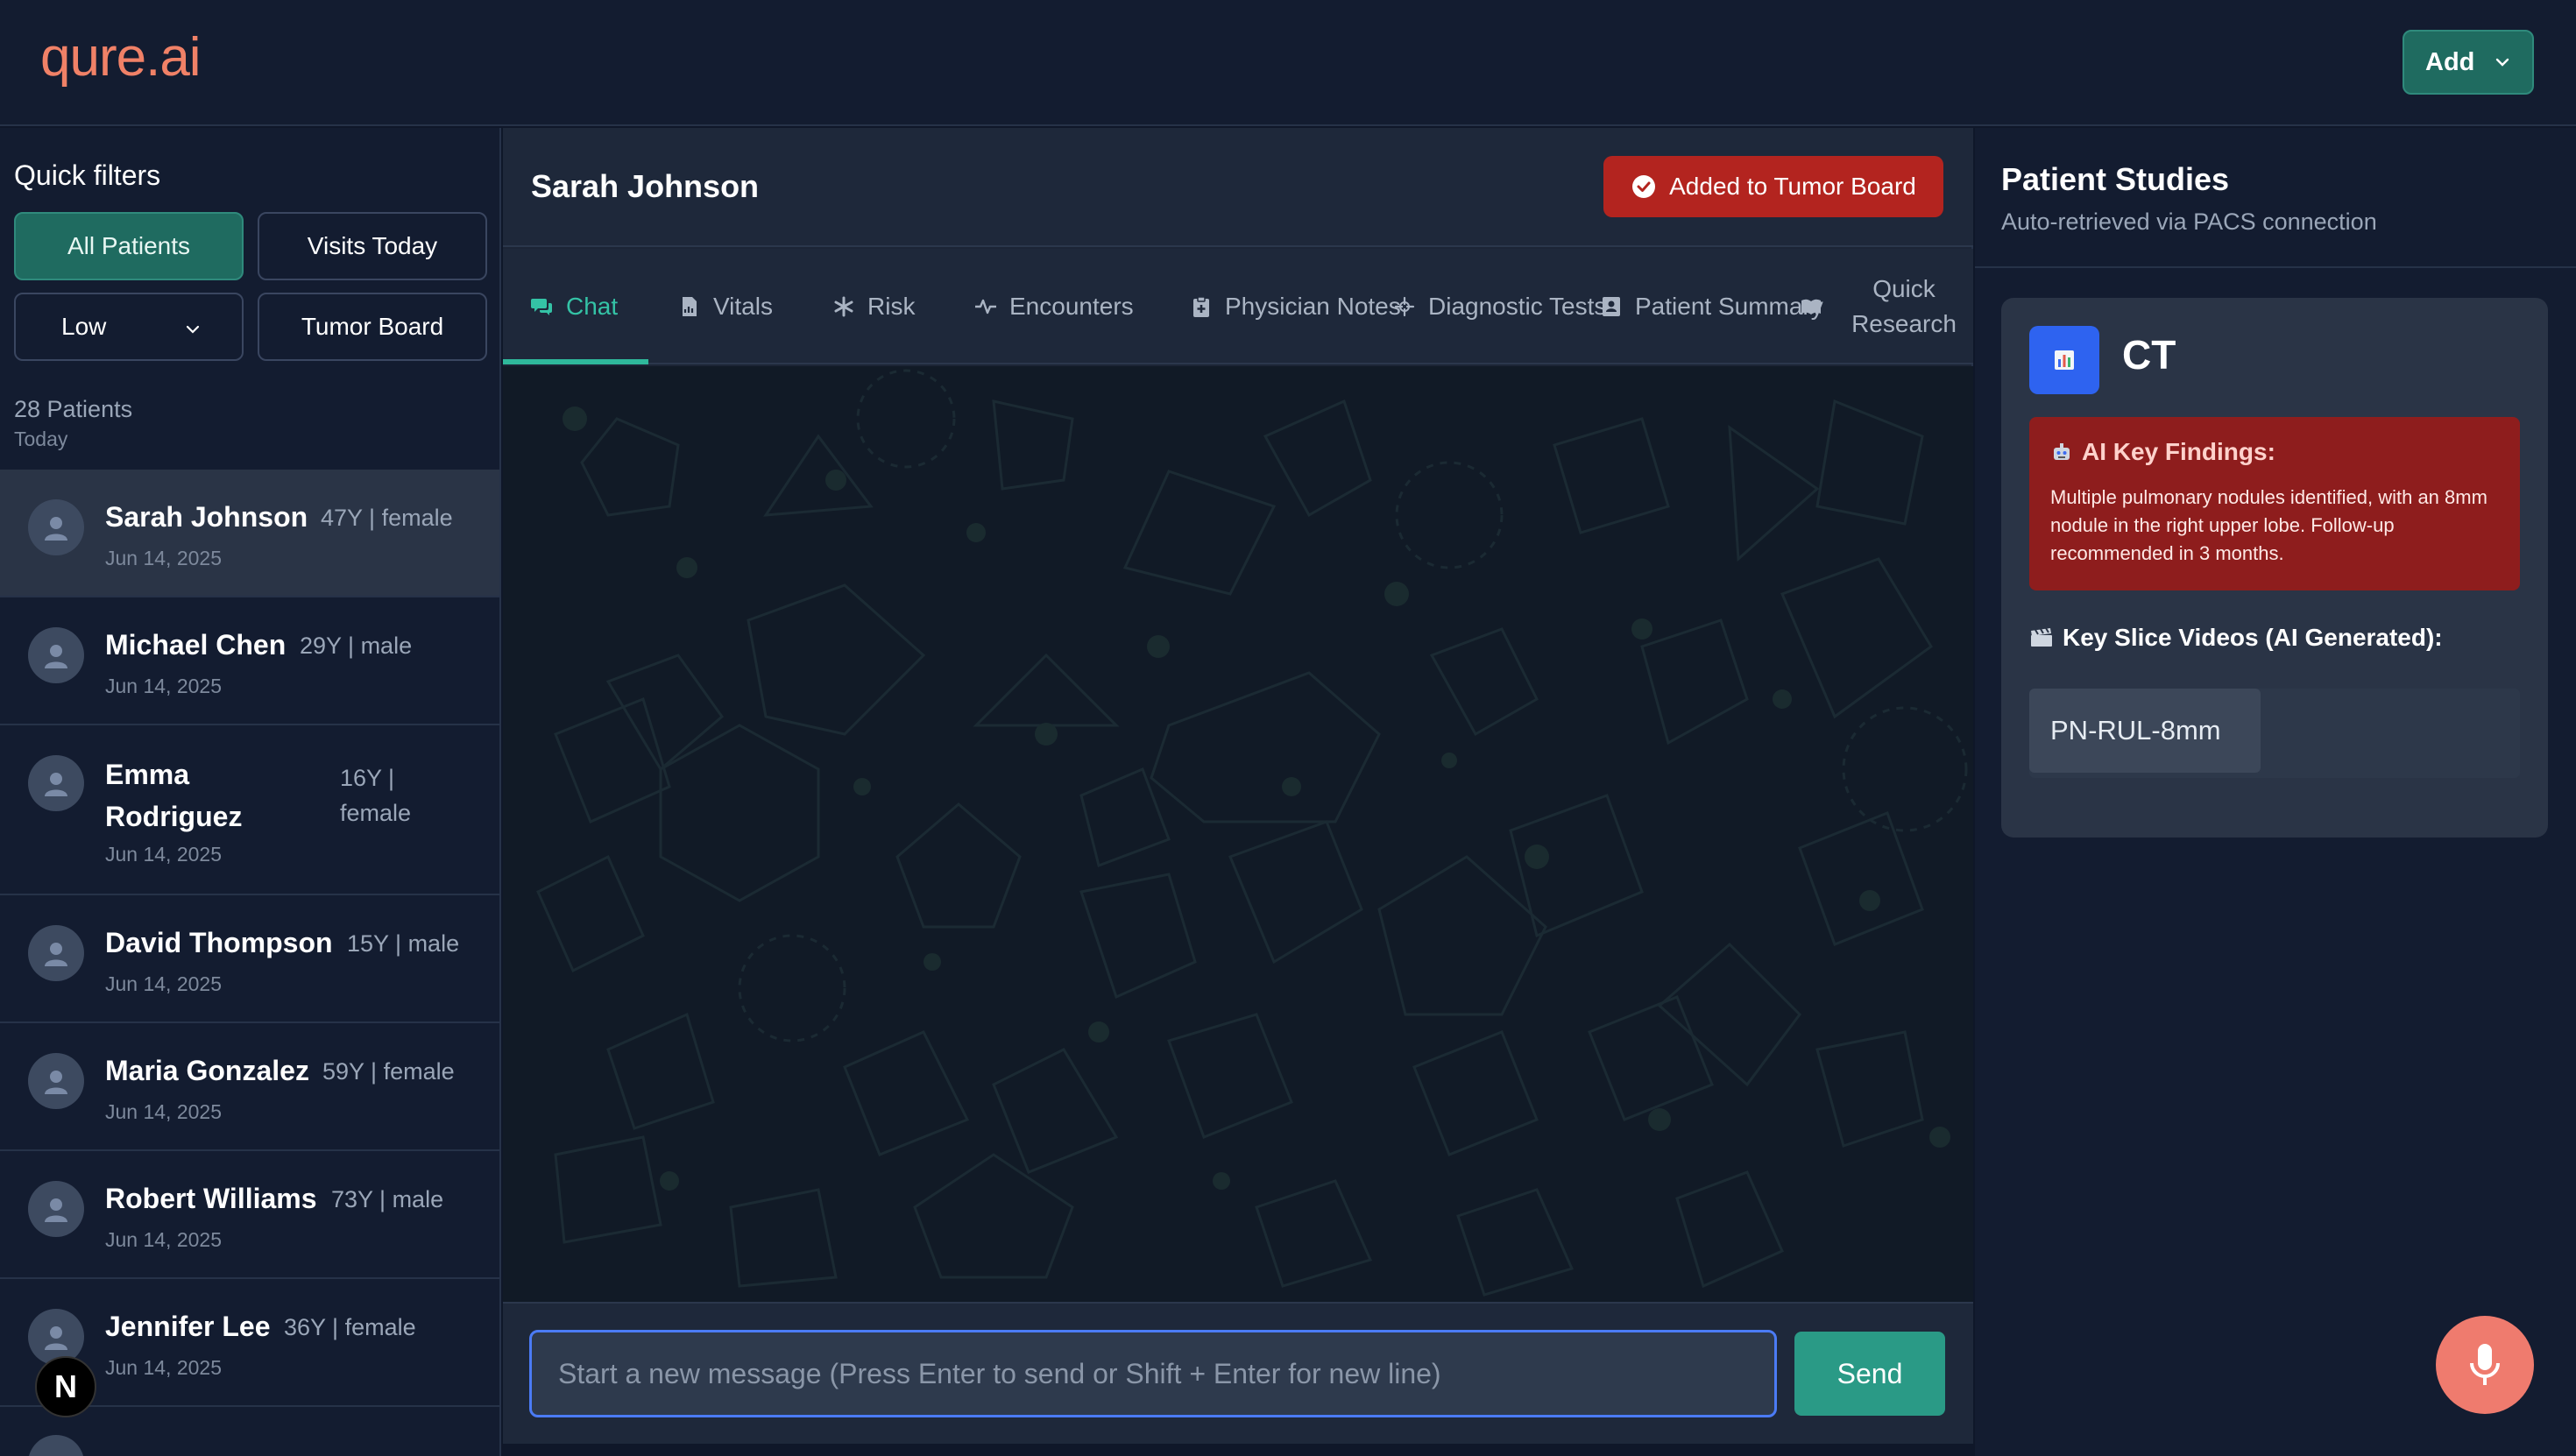  Describe the element at coordinates (249, 810) in the screenshot. I see `patient-list-item: Emma Rodriguez 16Y | female Jun 14, 2025` at that location.